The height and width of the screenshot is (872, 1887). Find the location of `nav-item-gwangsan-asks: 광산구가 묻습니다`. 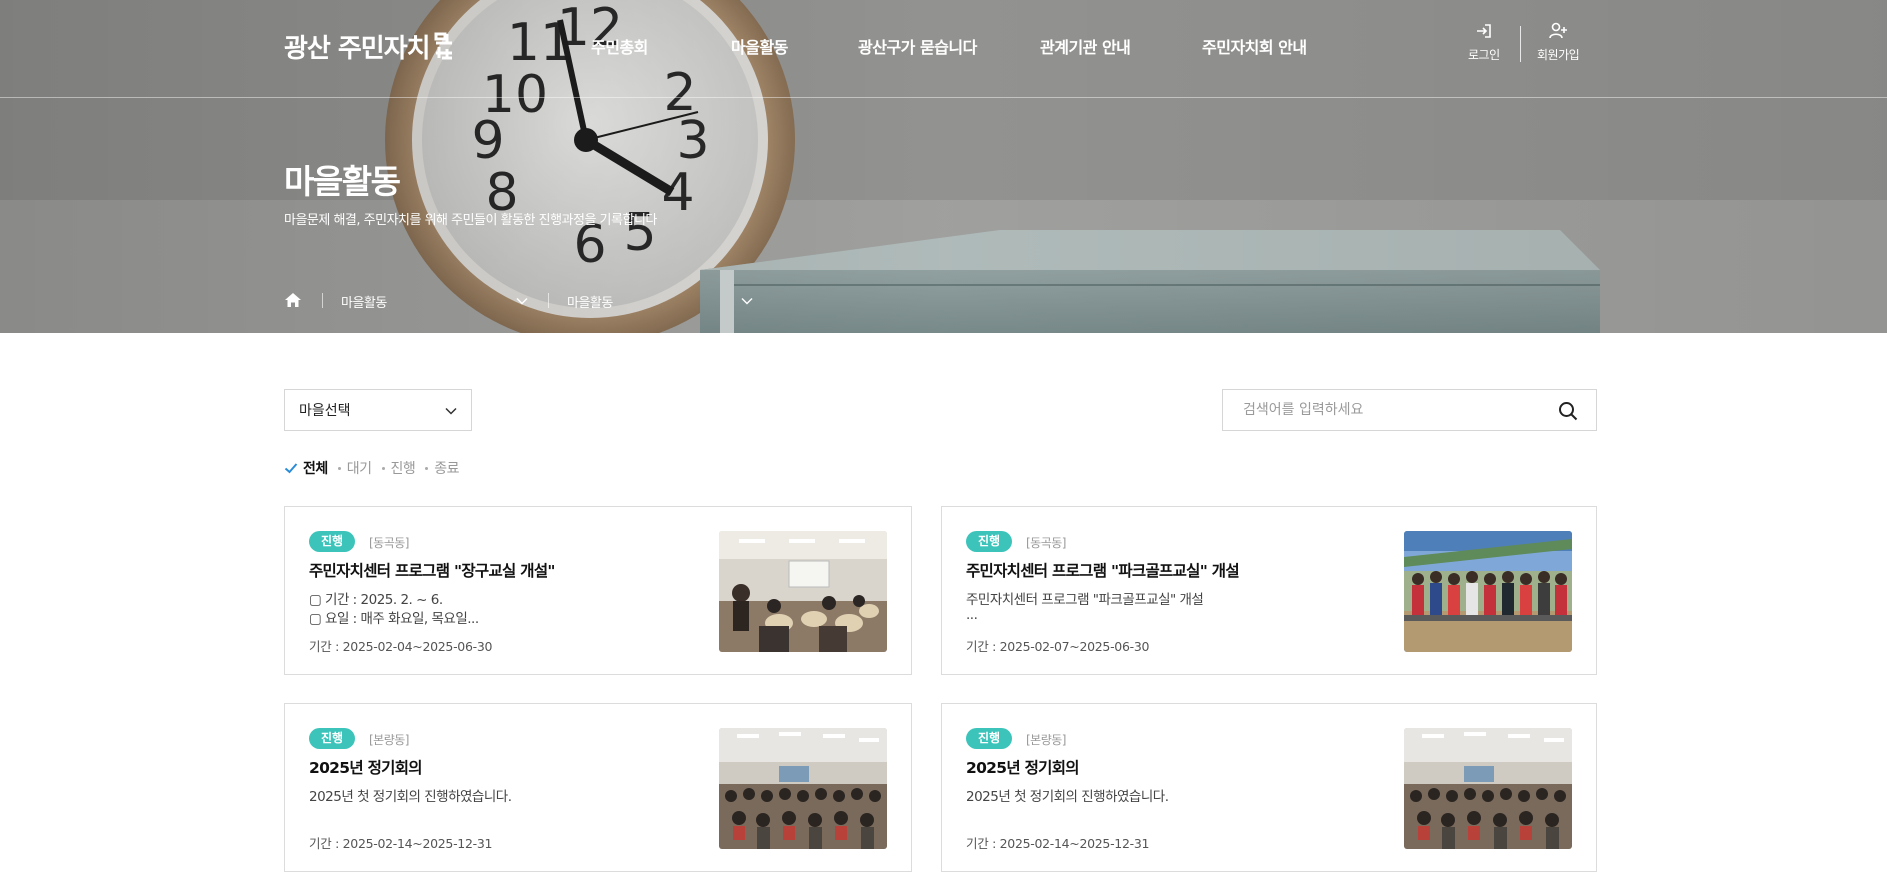

nav-item-gwangsan-asks: 광산구가 묻습니다 is located at coordinates (917, 46).